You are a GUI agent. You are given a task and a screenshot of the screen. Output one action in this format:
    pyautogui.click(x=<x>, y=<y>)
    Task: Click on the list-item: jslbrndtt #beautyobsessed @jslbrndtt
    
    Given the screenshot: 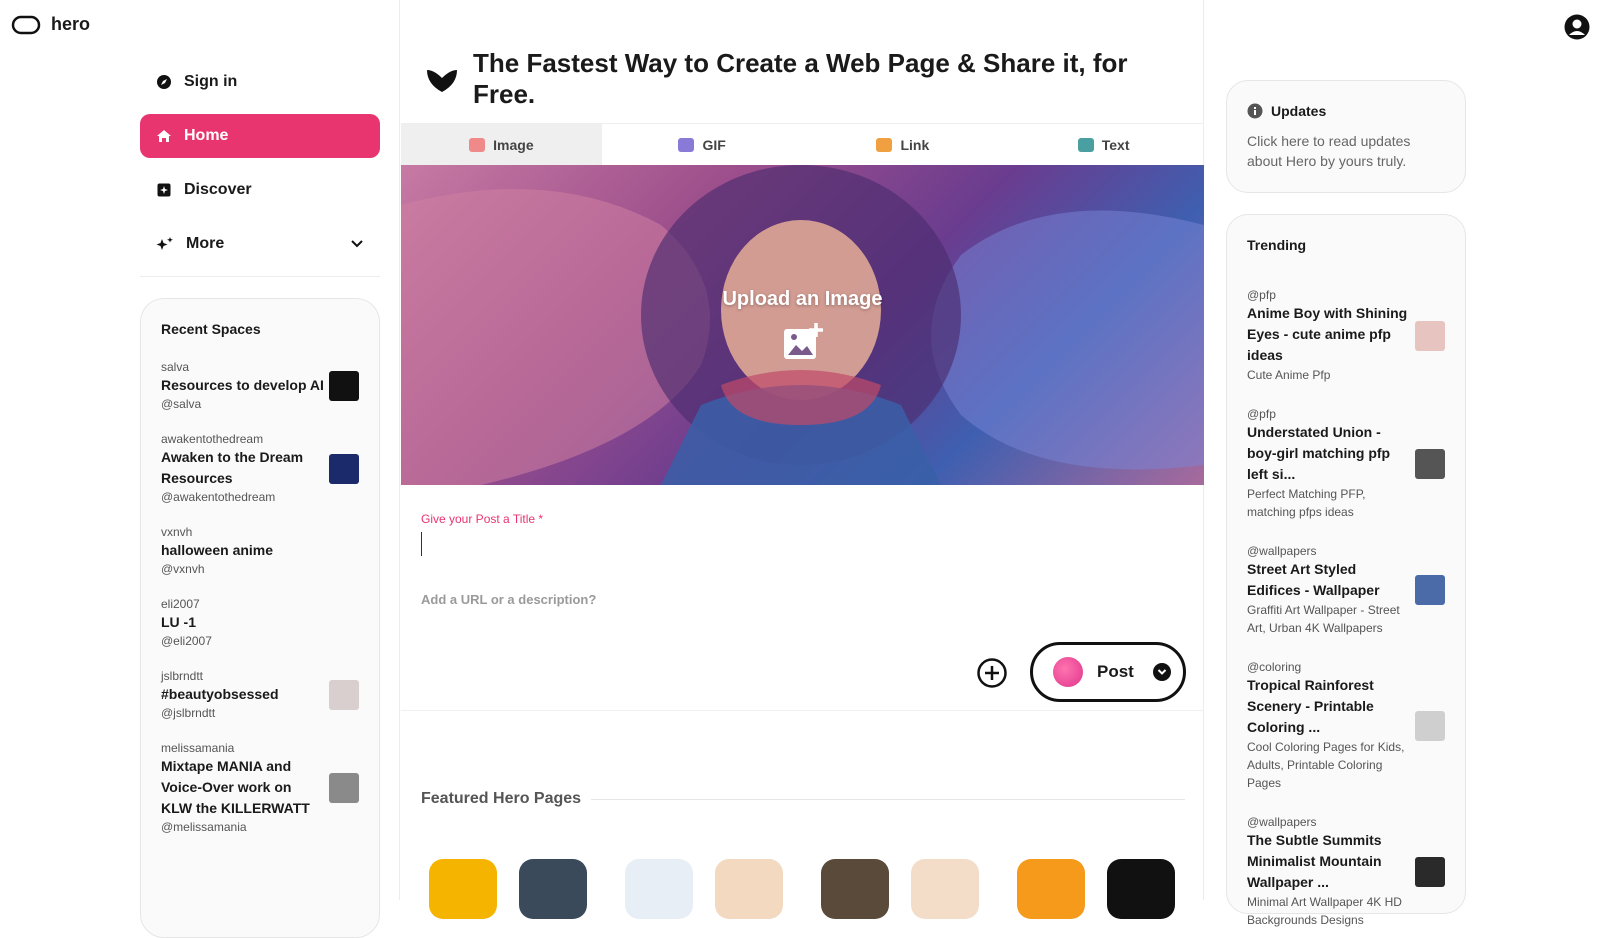 What is the action you would take?
    pyautogui.click(x=260, y=695)
    